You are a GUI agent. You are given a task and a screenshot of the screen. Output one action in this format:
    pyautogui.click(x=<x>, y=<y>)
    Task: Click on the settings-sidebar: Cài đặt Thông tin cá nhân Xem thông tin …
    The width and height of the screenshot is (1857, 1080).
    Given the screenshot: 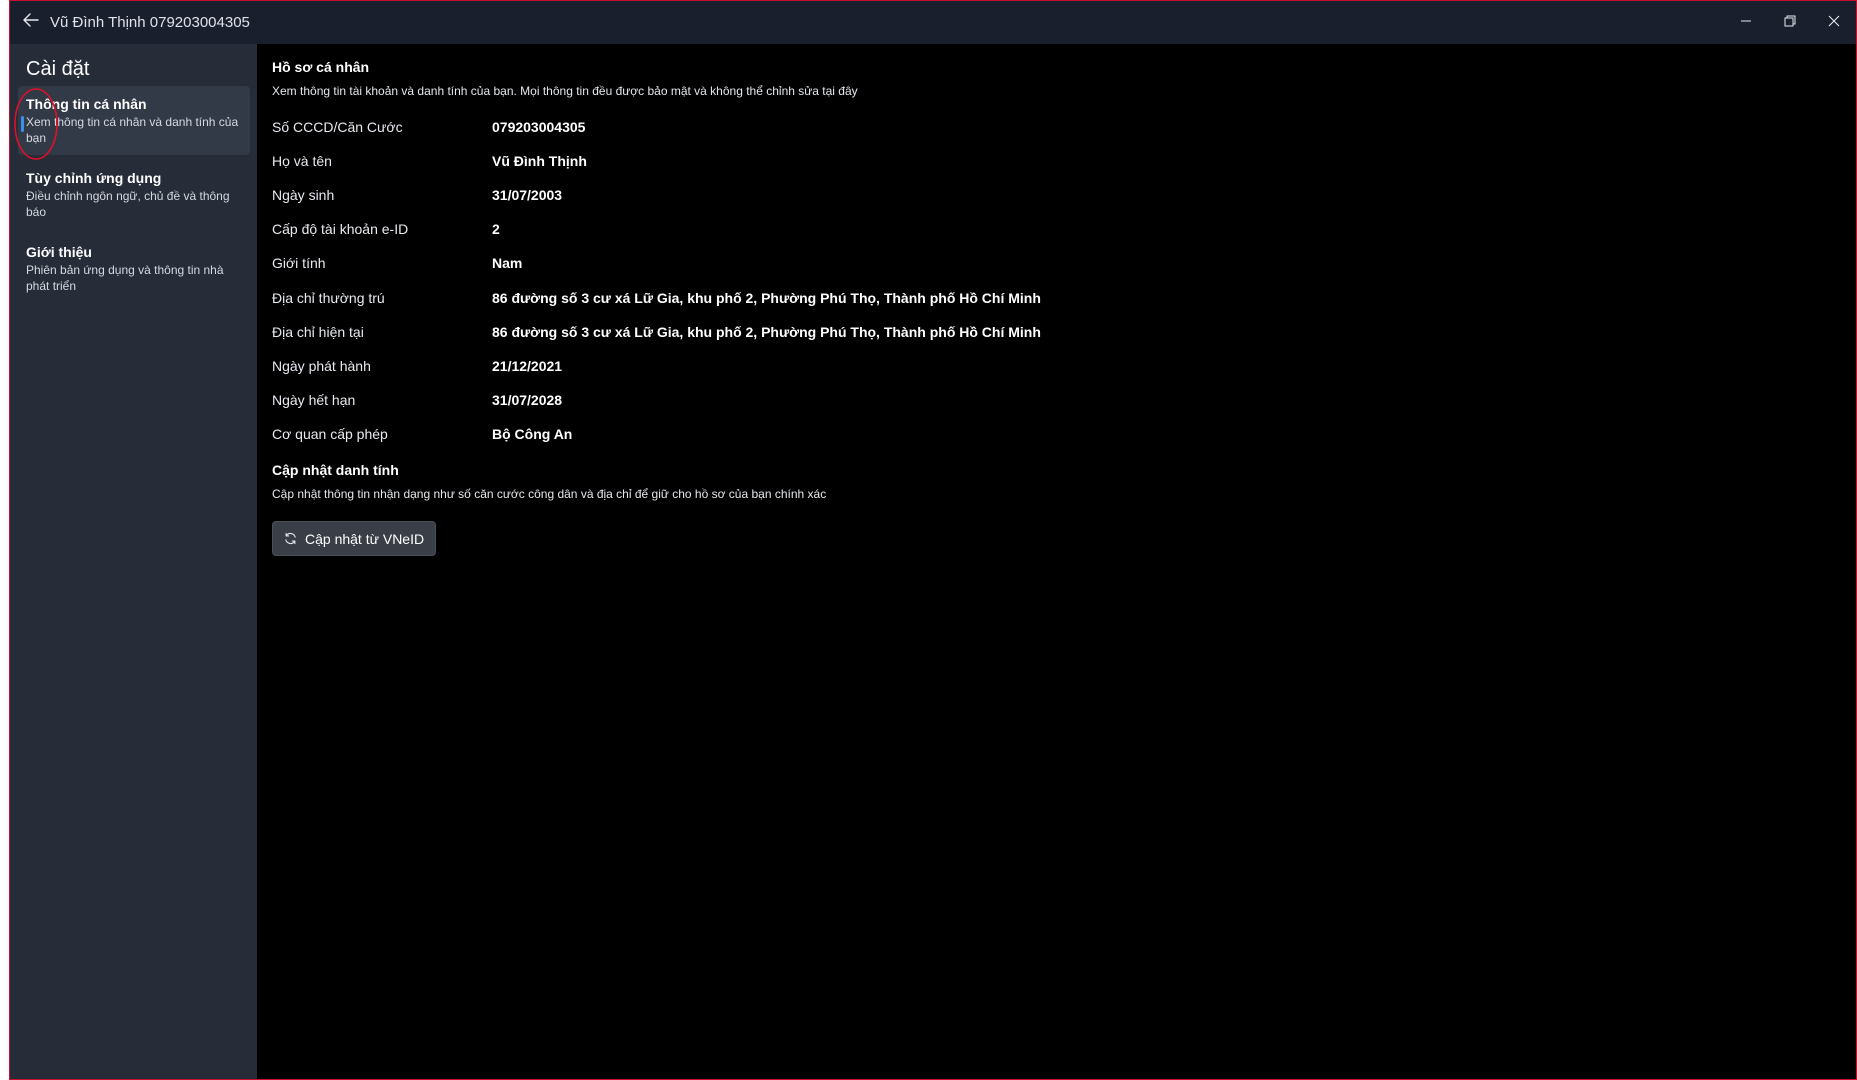 What is the action you would take?
    pyautogui.click(x=133, y=561)
    